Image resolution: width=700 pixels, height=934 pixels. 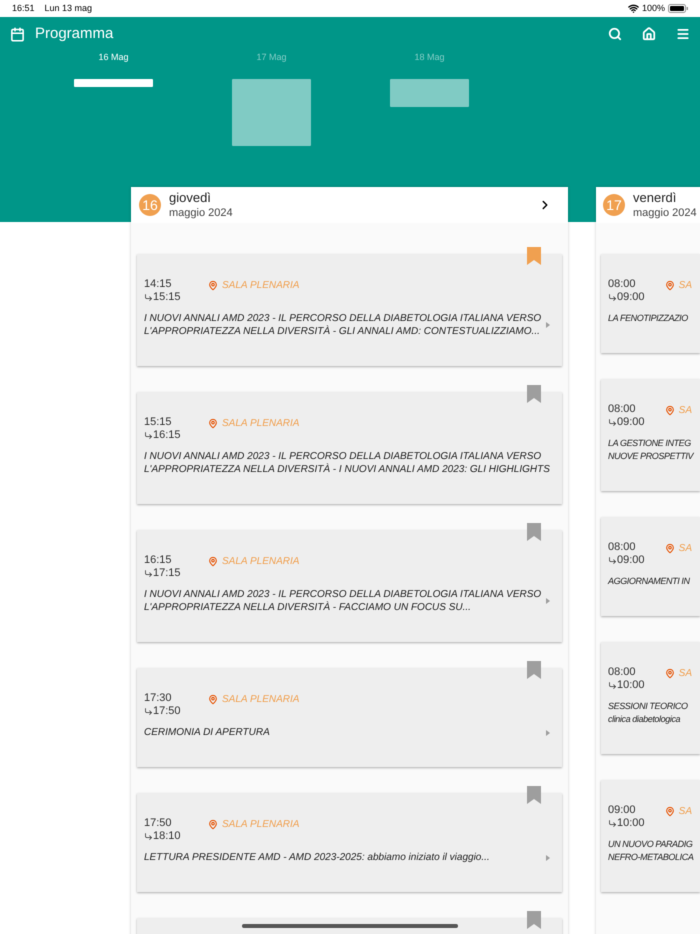 What do you see at coordinates (650, 435) in the screenshot?
I see `event-card: 08:00 09:00 SA LA GESTIONE INTEG NUOVE PROSPETTIV` at bounding box center [650, 435].